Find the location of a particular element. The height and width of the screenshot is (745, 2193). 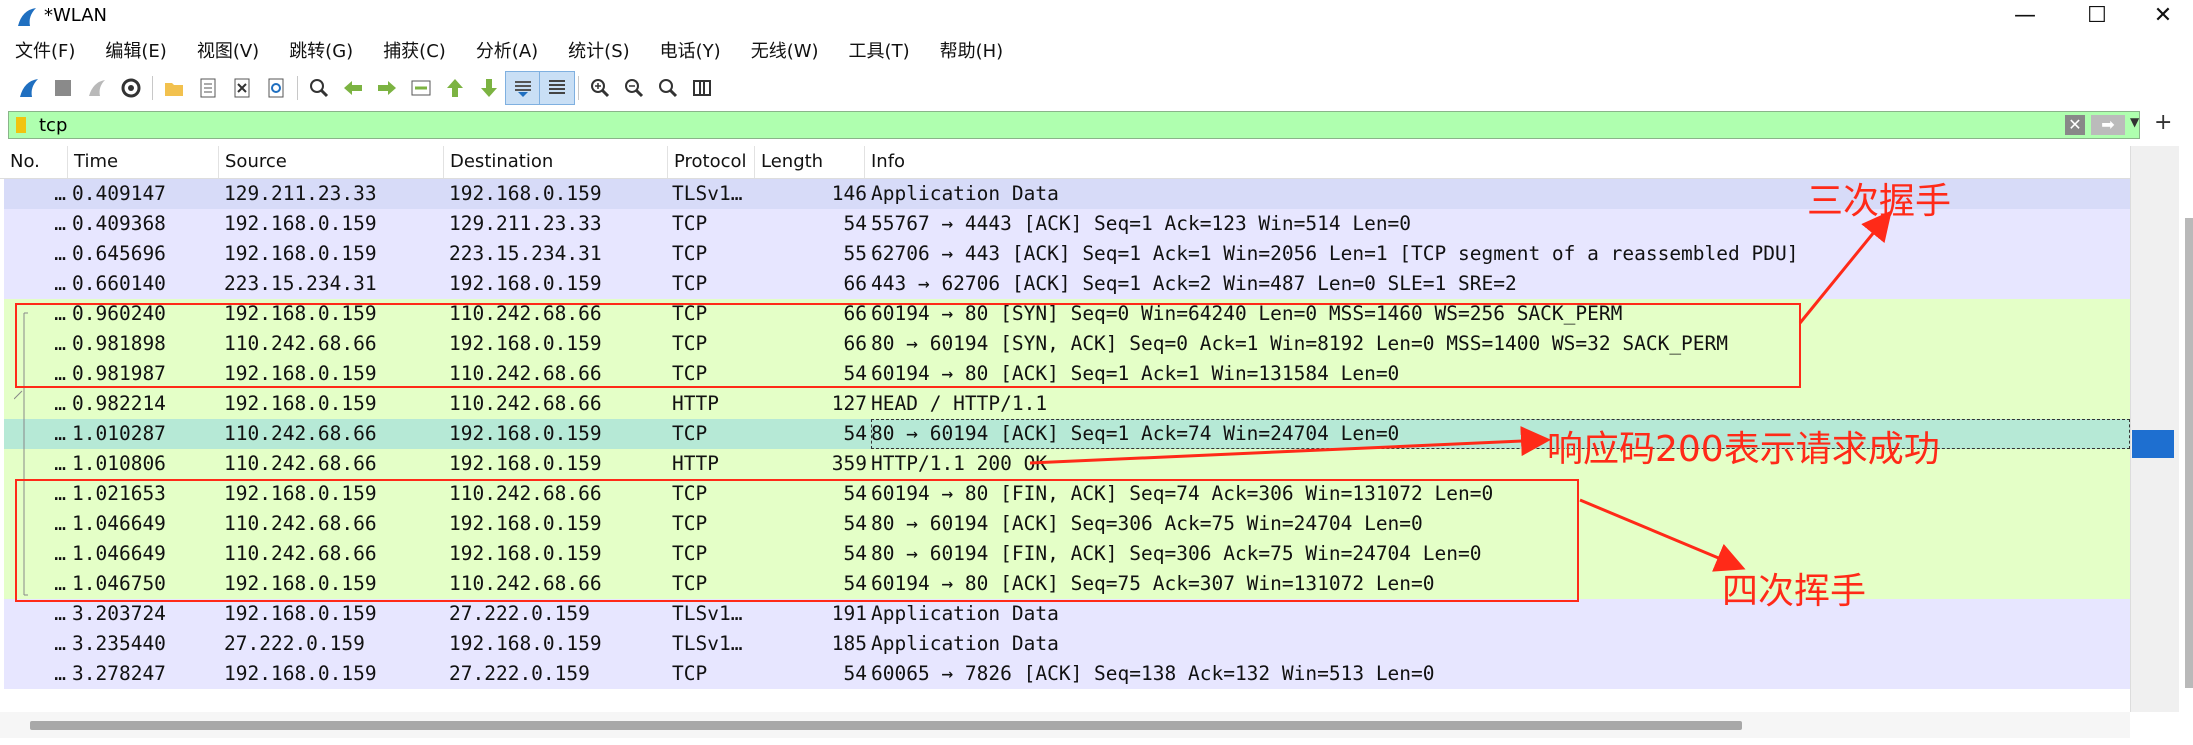

handshake-arrow is located at coordinates (1845, 267).